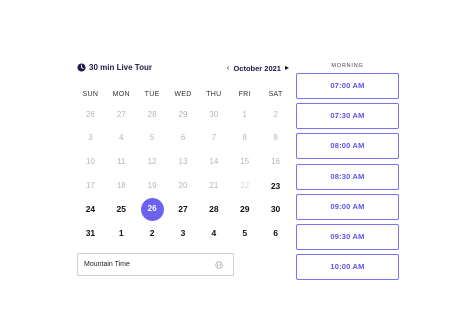 The width and height of the screenshot is (474, 318). Describe the element at coordinates (347, 146) in the screenshot. I see `time-slot-button: 08:00 AM` at that location.